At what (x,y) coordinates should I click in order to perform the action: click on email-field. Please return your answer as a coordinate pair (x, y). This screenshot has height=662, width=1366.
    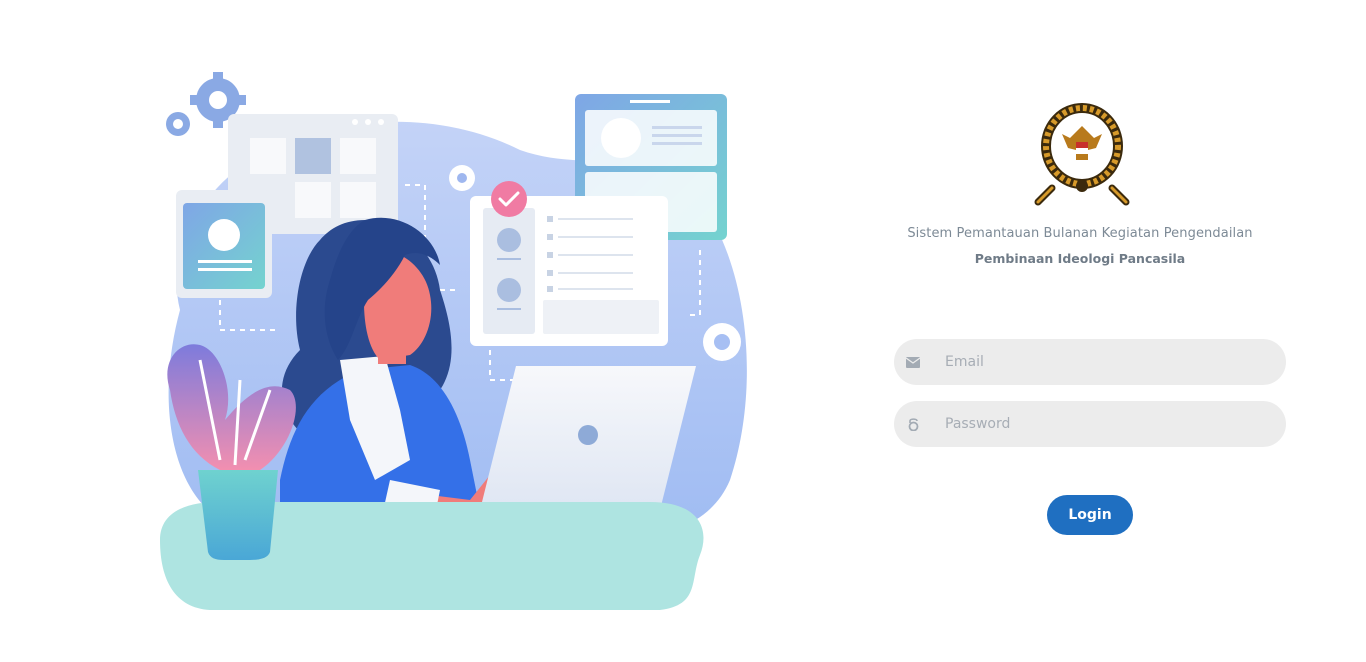
    Looking at the image, I should click on (1090, 362).